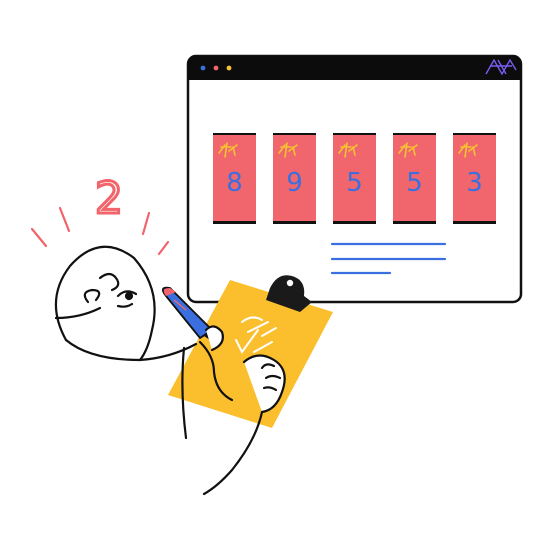 The image size is (552, 552). What do you see at coordinates (109, 282) in the screenshot?
I see `character-ear-swirl` at bounding box center [109, 282].